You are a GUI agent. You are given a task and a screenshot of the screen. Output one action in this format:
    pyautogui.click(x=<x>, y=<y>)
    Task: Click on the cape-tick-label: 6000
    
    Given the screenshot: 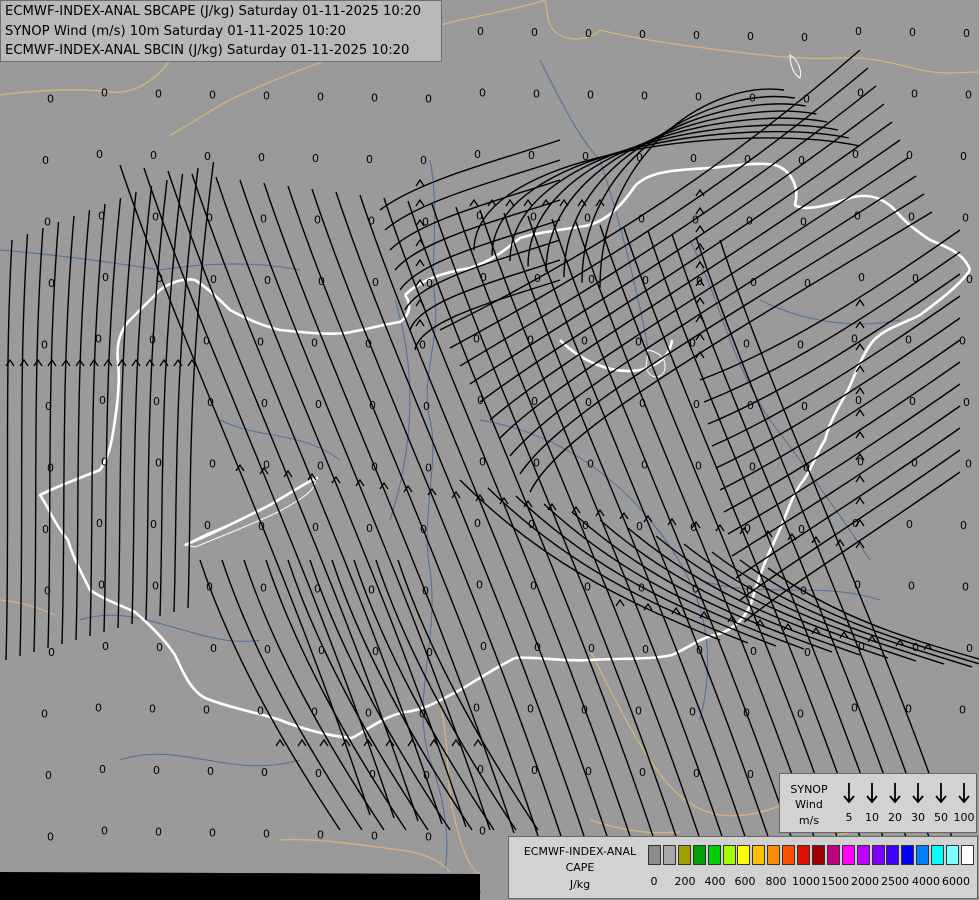 What is the action you would take?
    pyautogui.click(x=956, y=881)
    